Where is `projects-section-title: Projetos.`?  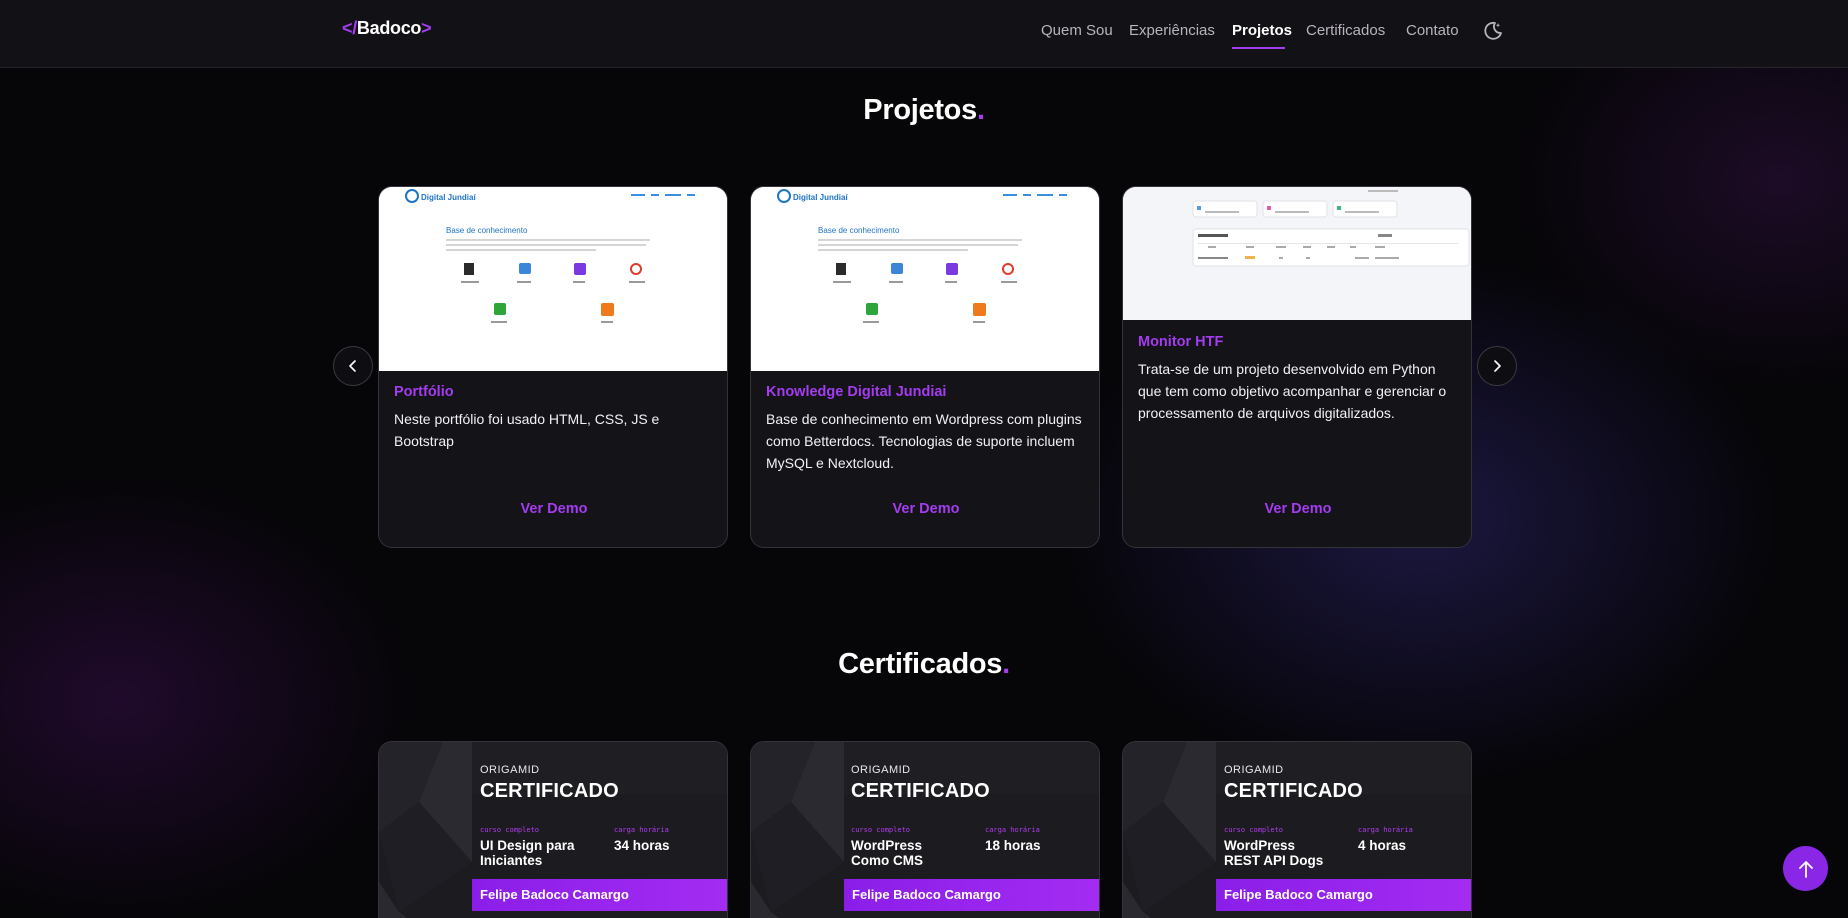 projects-section-title: Projetos. is located at coordinates (924, 110).